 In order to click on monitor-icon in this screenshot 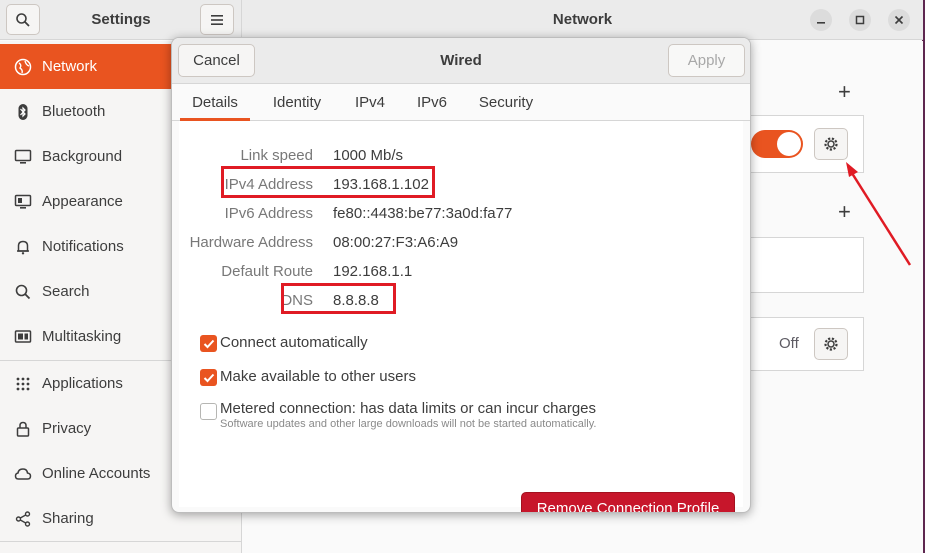, I will do `click(23, 157)`.